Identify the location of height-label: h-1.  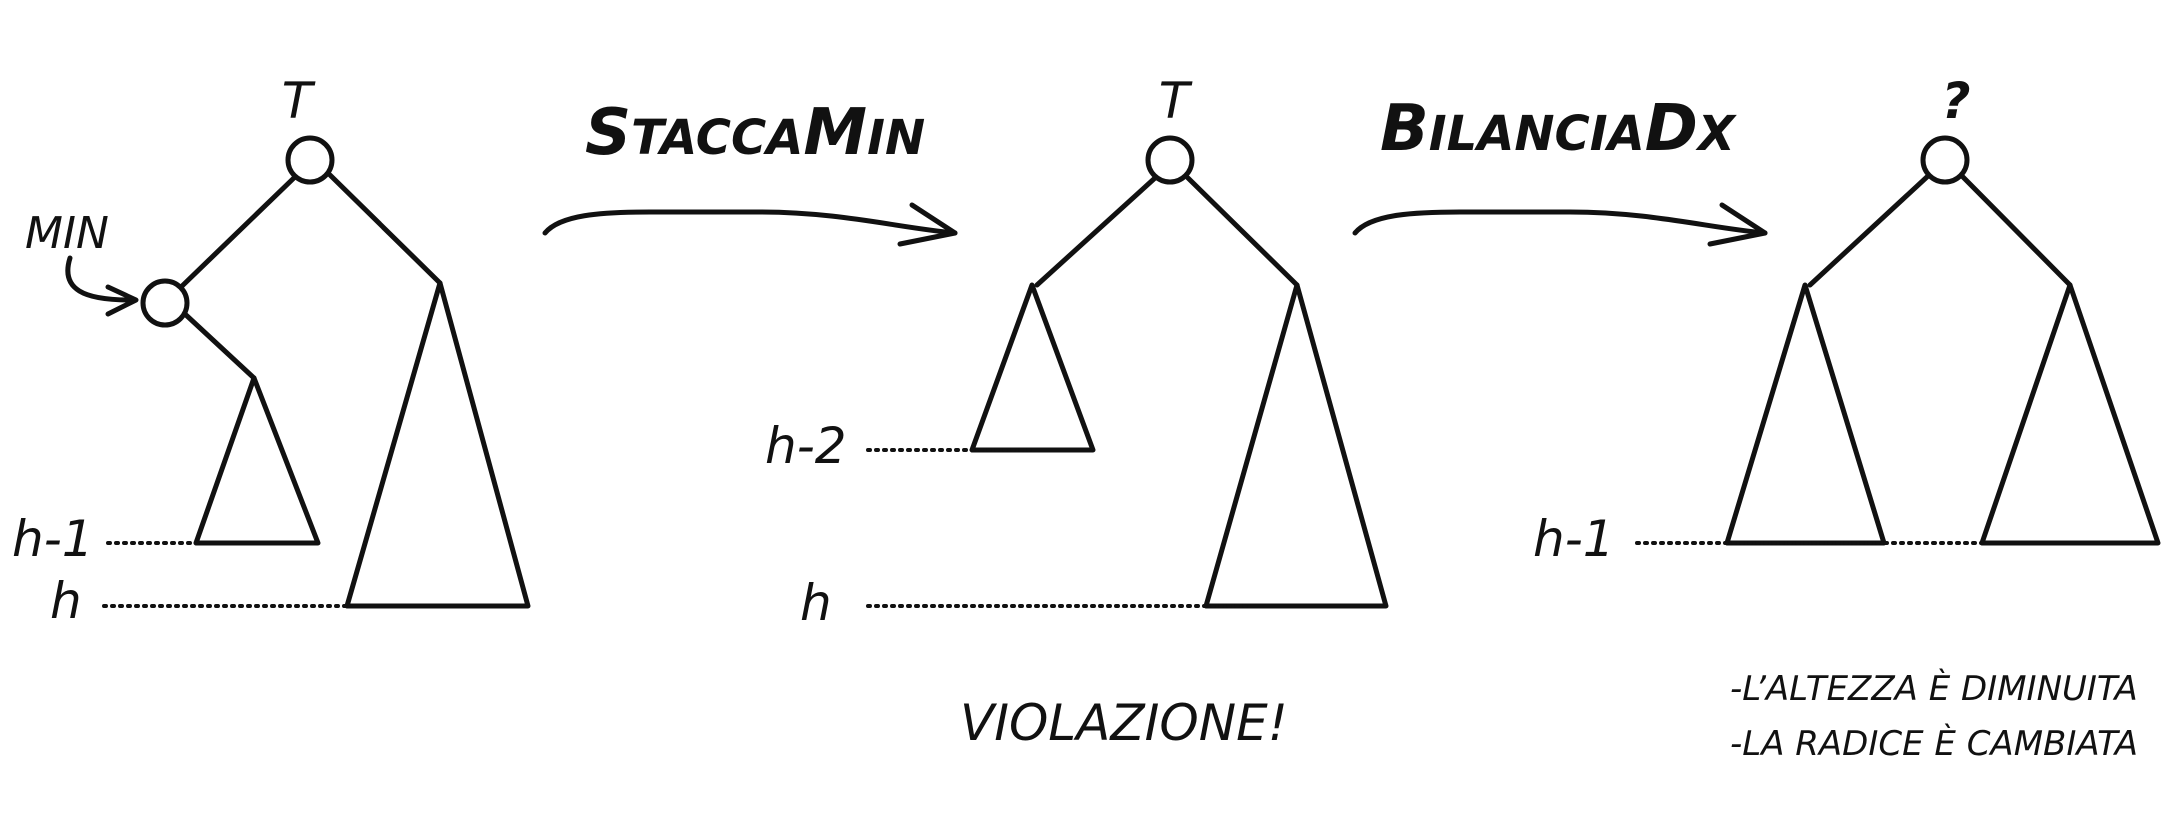
(1574, 539).